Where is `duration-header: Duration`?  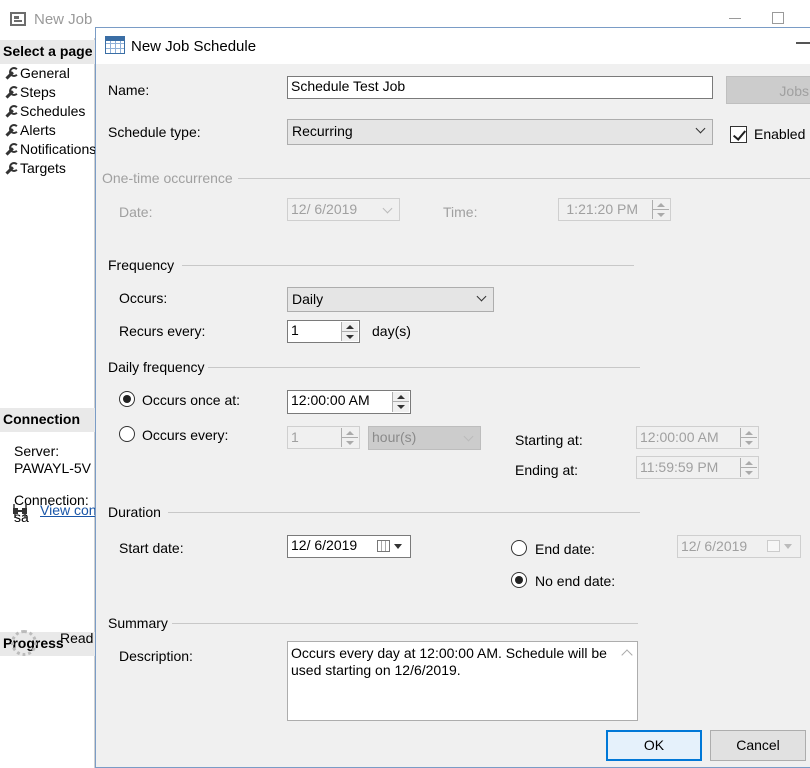
duration-header: Duration is located at coordinates (134, 512).